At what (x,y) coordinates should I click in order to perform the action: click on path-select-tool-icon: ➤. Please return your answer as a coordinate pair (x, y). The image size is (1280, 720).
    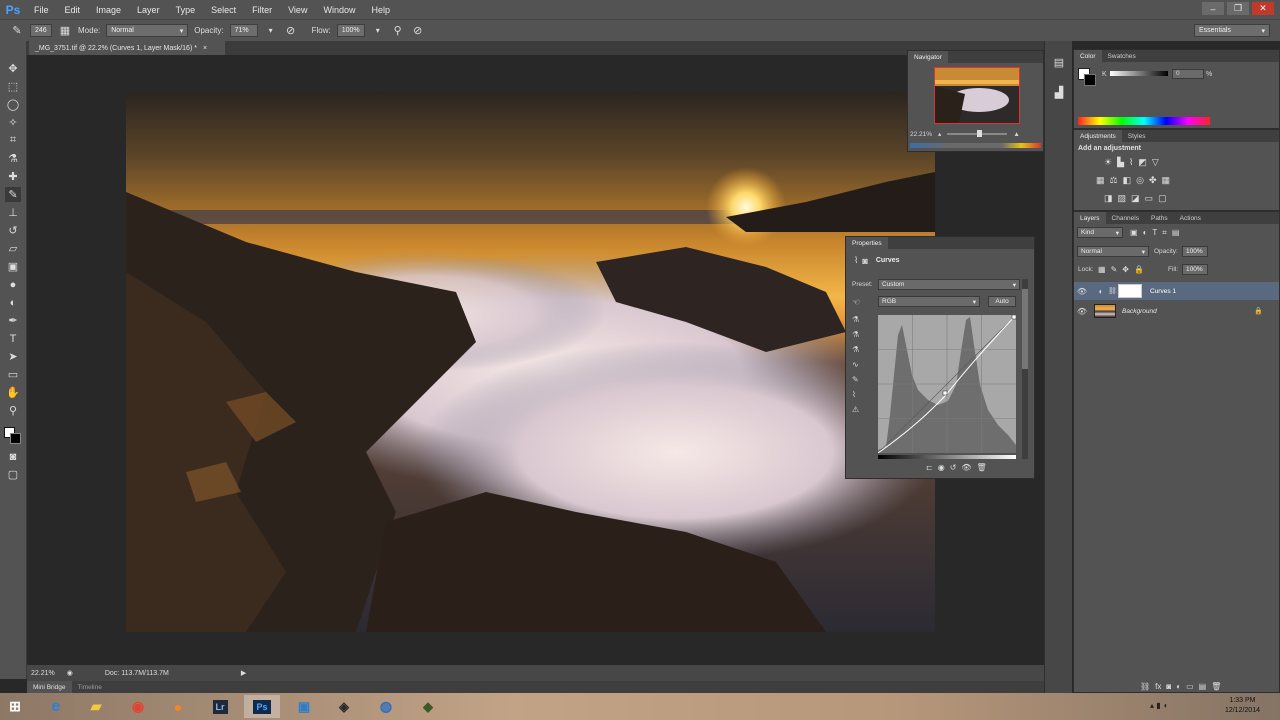
    Looking at the image, I should click on (13, 356).